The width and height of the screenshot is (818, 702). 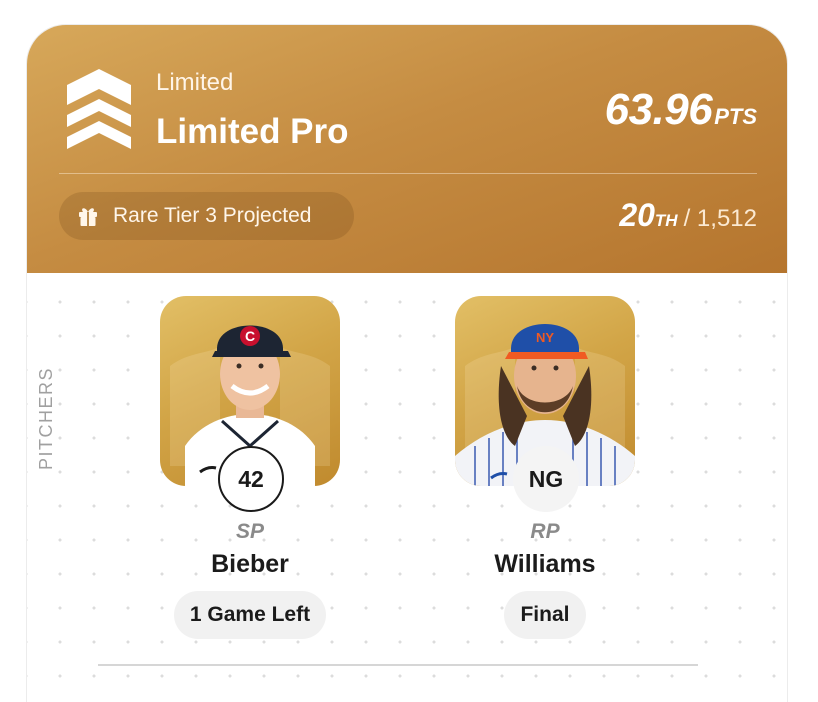 I want to click on player-name: Bieber, so click(x=250, y=564).